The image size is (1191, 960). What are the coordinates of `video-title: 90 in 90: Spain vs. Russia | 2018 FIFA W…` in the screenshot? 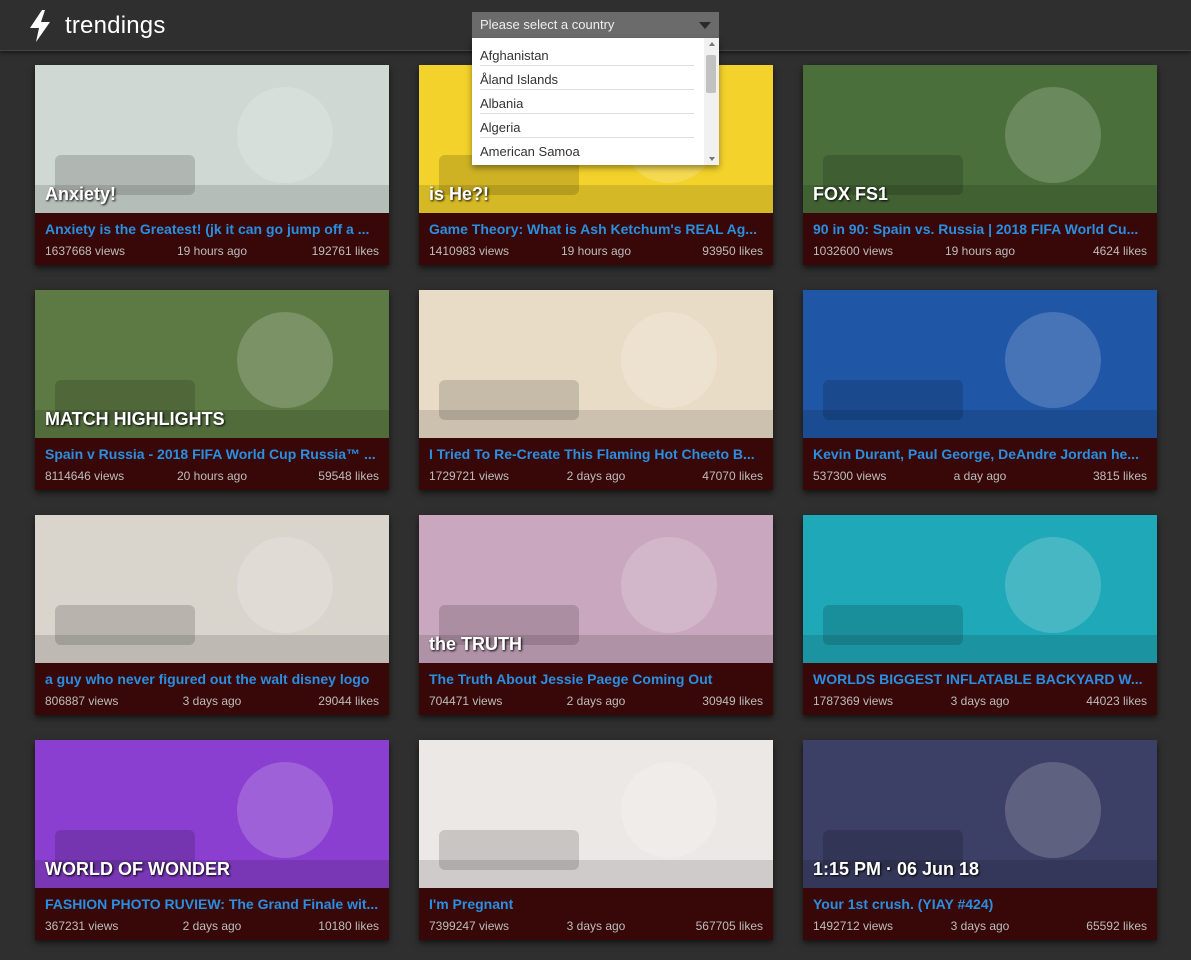 It's located at (981, 229).